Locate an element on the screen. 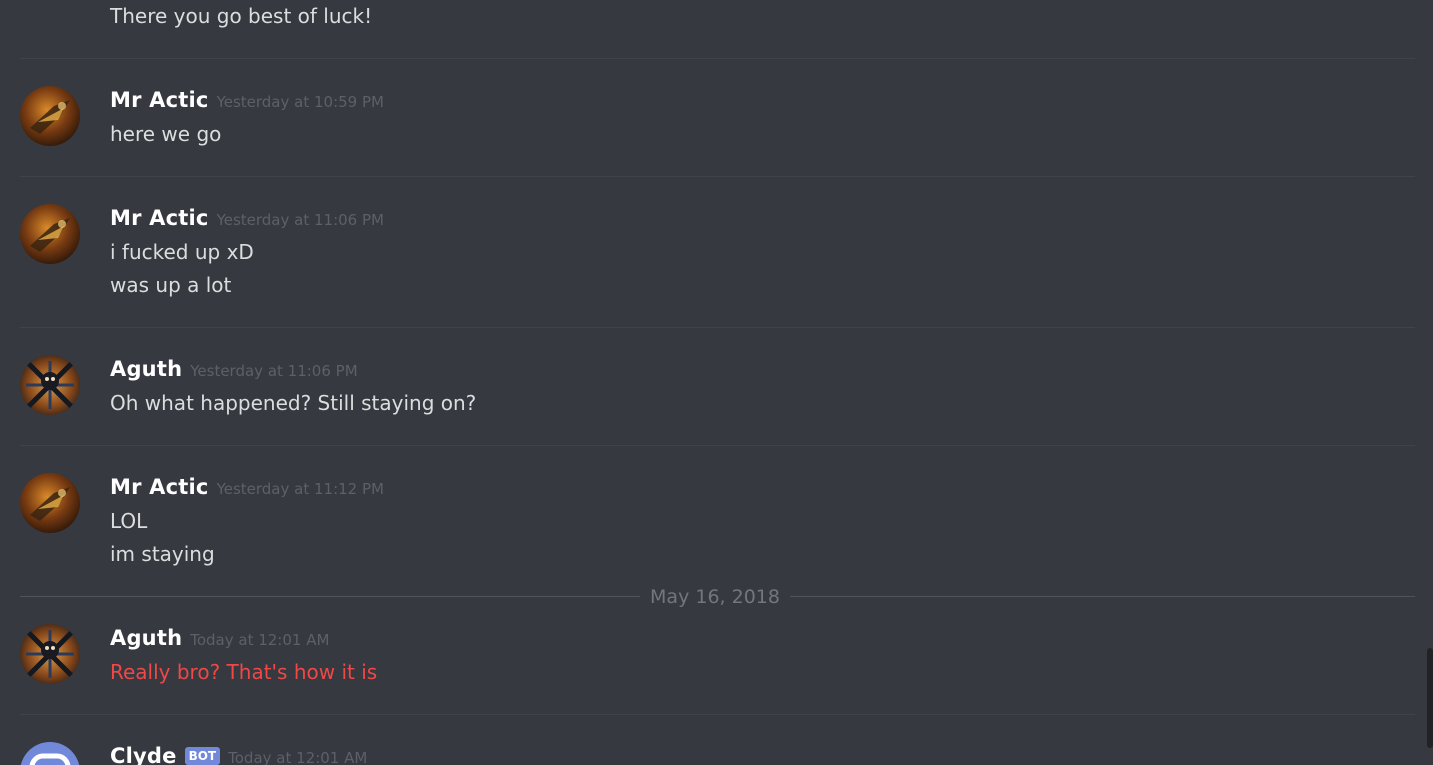 The width and height of the screenshot is (1433, 765). message-text: LOL is located at coordinates (129, 521).